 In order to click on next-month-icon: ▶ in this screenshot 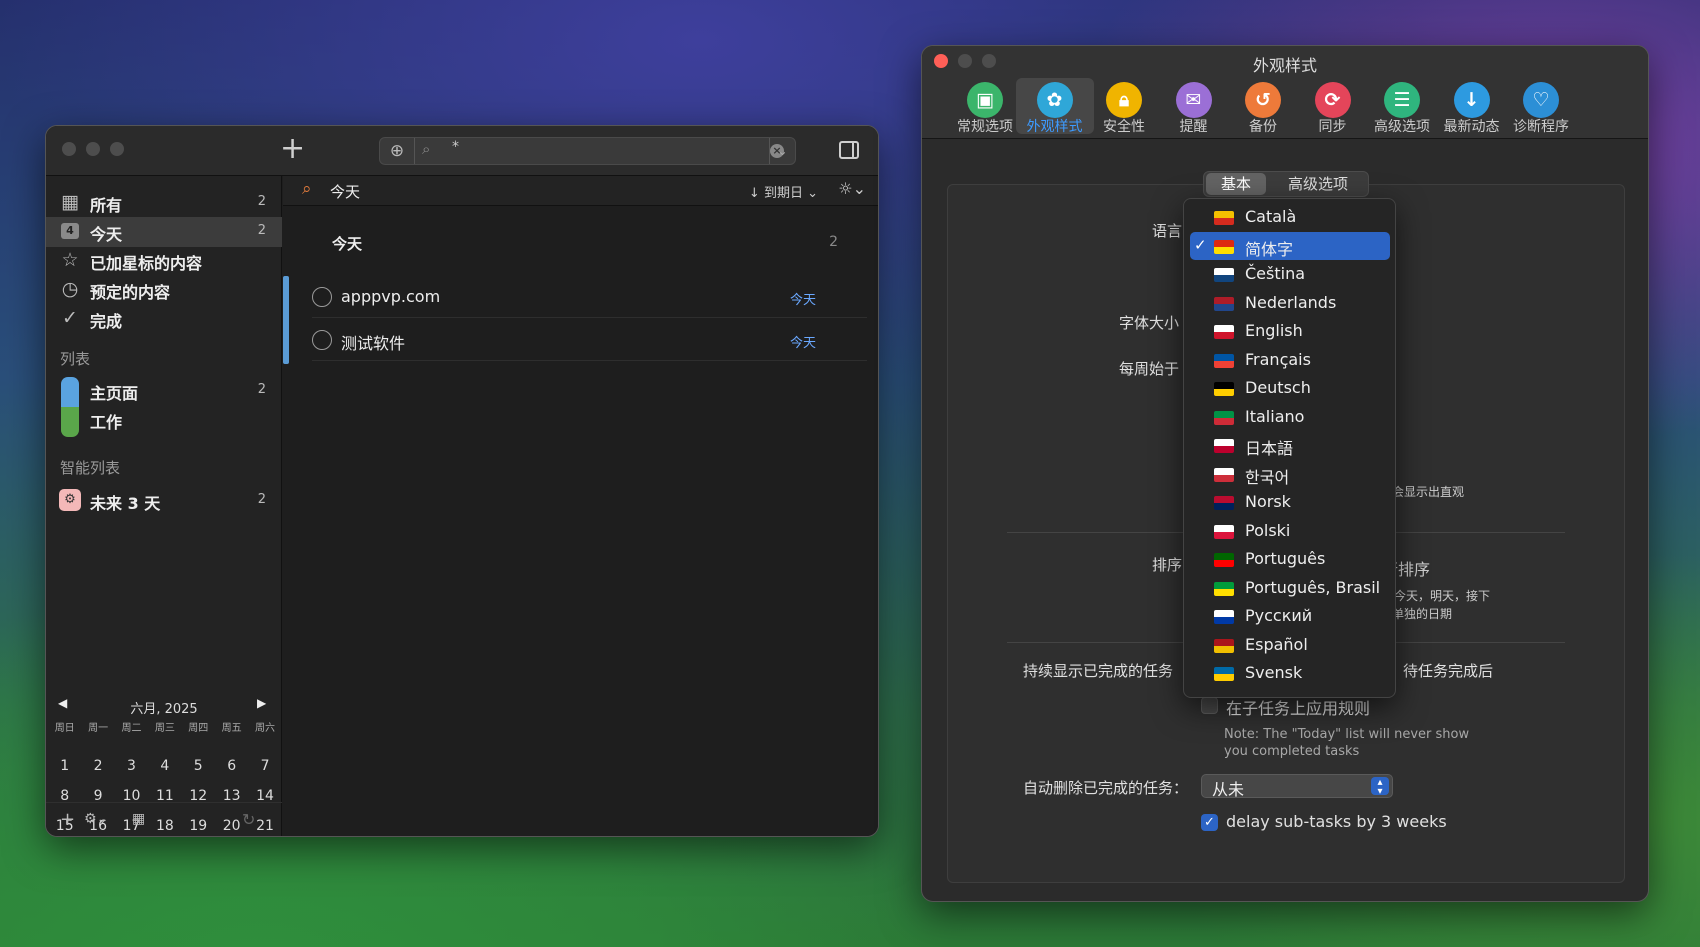, I will do `click(261, 703)`.